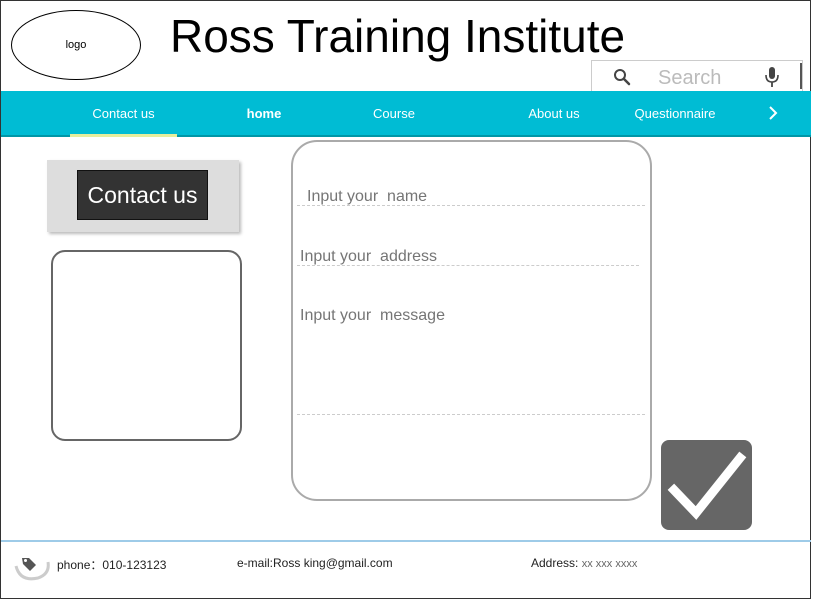 This screenshot has height=601, width=822. Describe the element at coordinates (689, 78) in the screenshot. I see `search-input: Search` at that location.